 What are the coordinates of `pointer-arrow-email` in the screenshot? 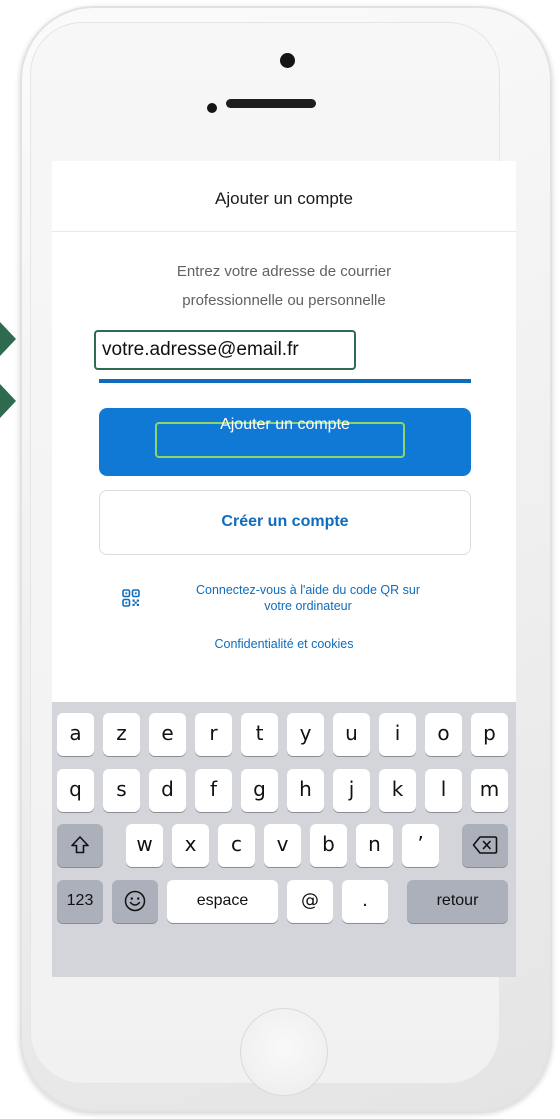 It's located at (8, 339).